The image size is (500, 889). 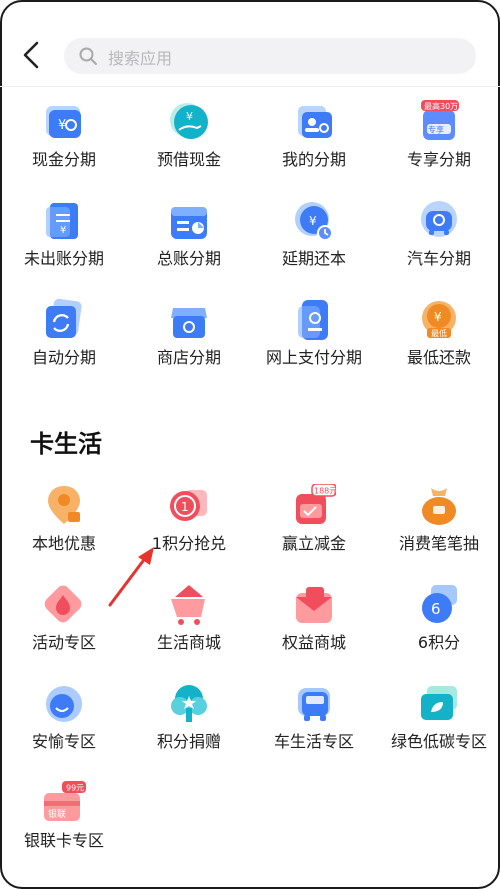 What do you see at coordinates (313, 357) in the screenshot?
I see `app-label: 网上支付分期` at bounding box center [313, 357].